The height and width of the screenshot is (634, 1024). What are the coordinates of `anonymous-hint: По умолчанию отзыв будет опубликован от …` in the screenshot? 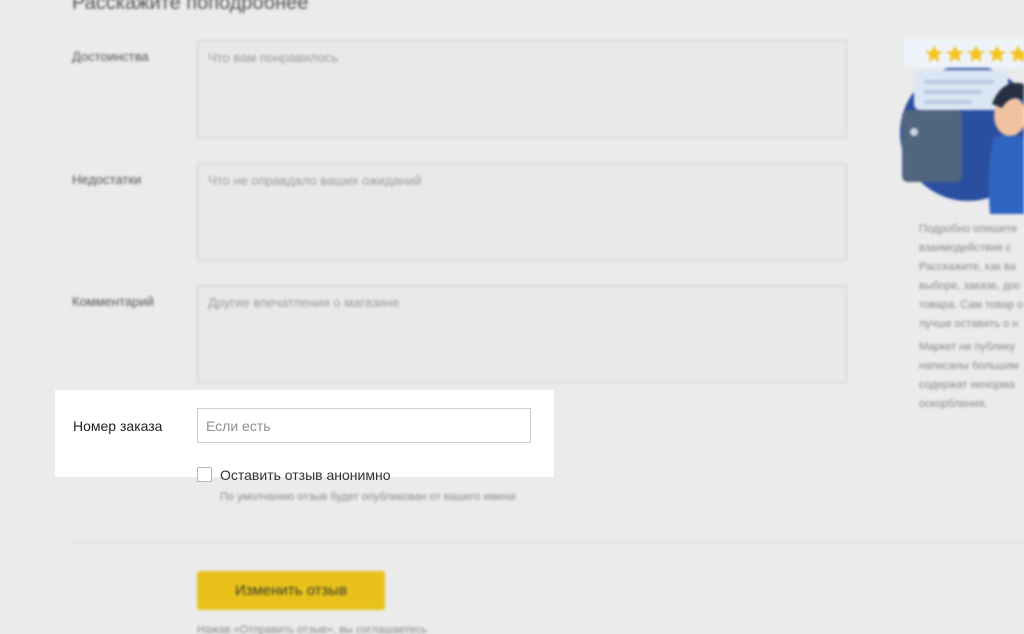 It's located at (368, 497).